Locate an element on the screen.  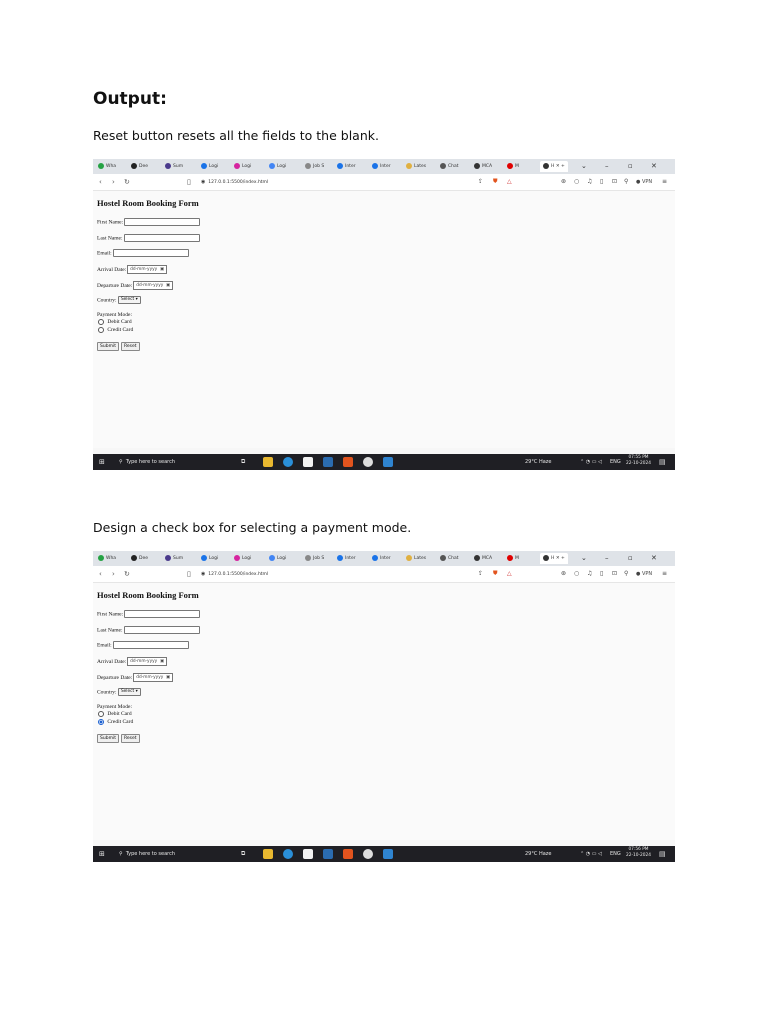
browser-tab: Lates is located at coordinates (416, 558).